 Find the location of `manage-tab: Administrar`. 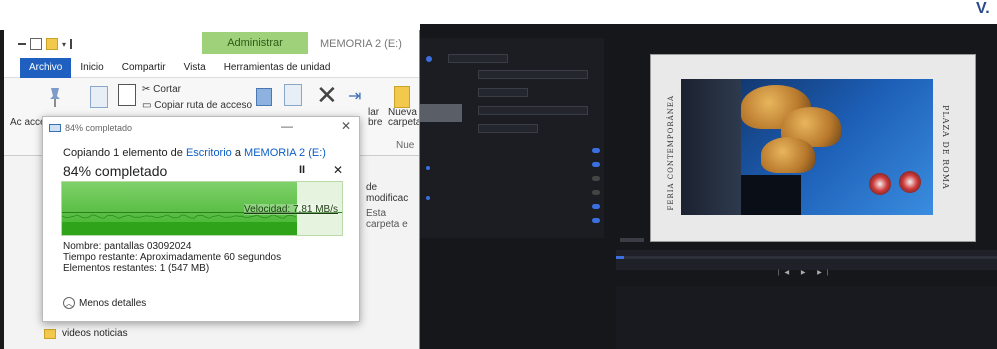

manage-tab: Administrar is located at coordinates (255, 43).